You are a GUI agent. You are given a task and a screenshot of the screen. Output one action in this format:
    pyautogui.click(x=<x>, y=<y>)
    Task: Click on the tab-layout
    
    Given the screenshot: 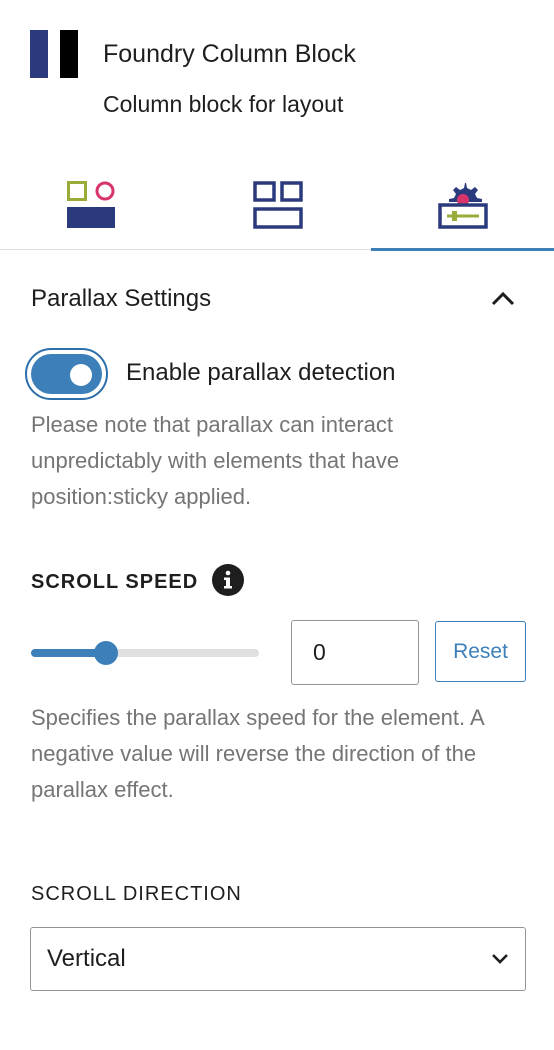 What is the action you would take?
    pyautogui.click(x=277, y=205)
    